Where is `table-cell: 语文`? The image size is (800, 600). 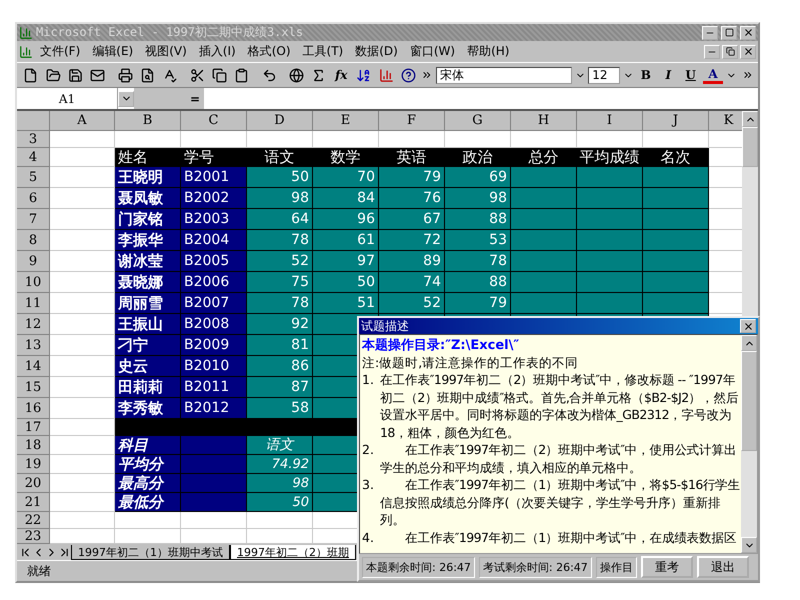 table-cell: 语文 is located at coordinates (280, 445).